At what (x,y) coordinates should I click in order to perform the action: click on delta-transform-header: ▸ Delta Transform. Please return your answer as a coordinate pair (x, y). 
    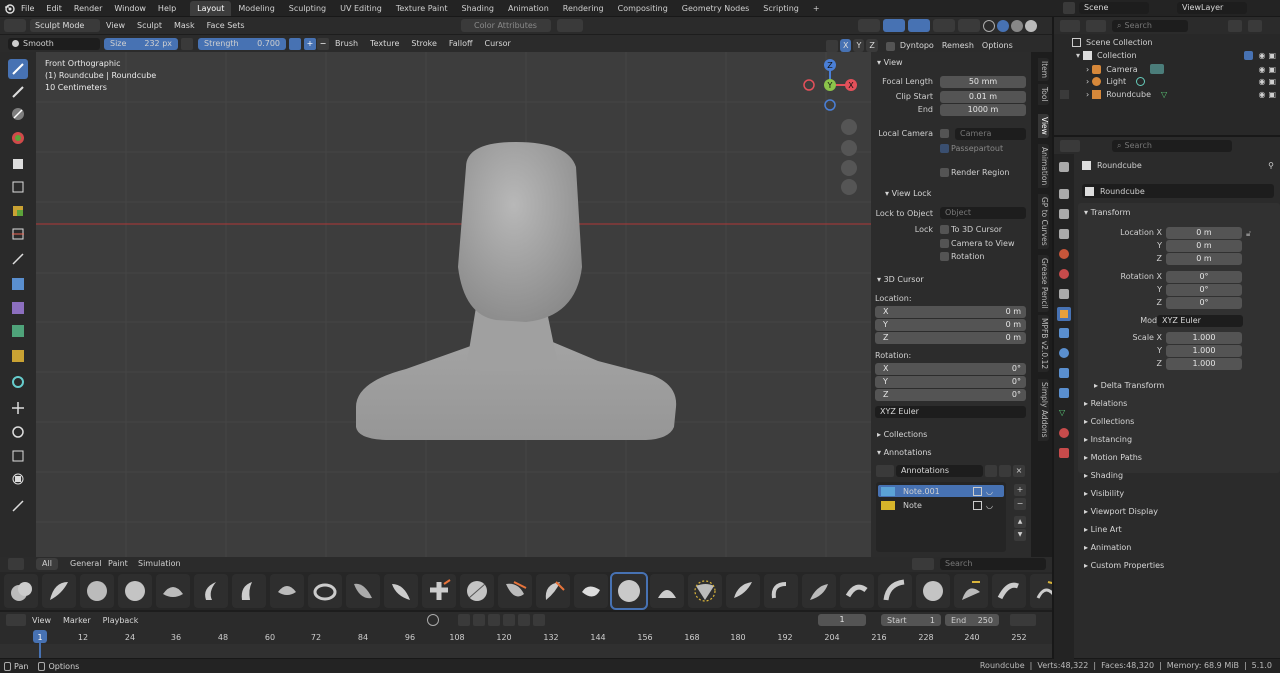
    Looking at the image, I should click on (1129, 385).